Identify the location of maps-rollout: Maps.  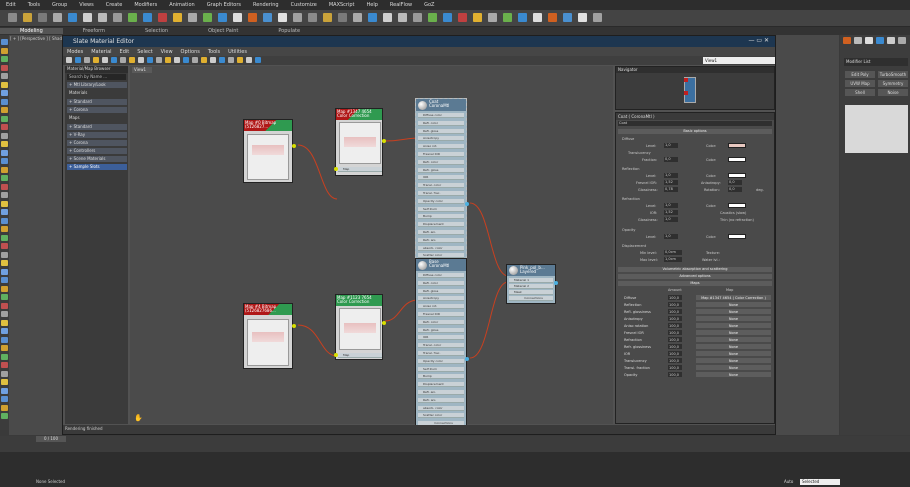
(695, 283).